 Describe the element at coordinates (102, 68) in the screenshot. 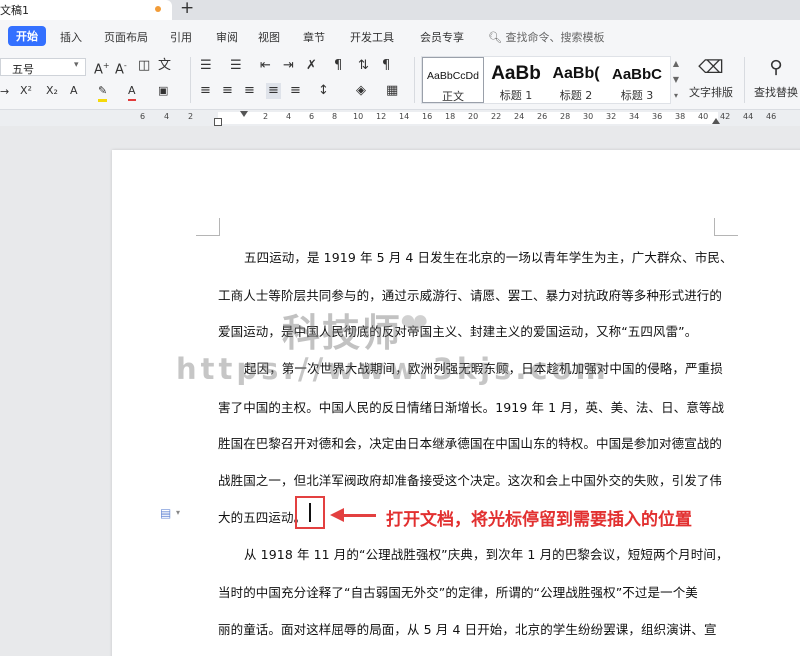

I see `grow-font-icon: A+` at that location.